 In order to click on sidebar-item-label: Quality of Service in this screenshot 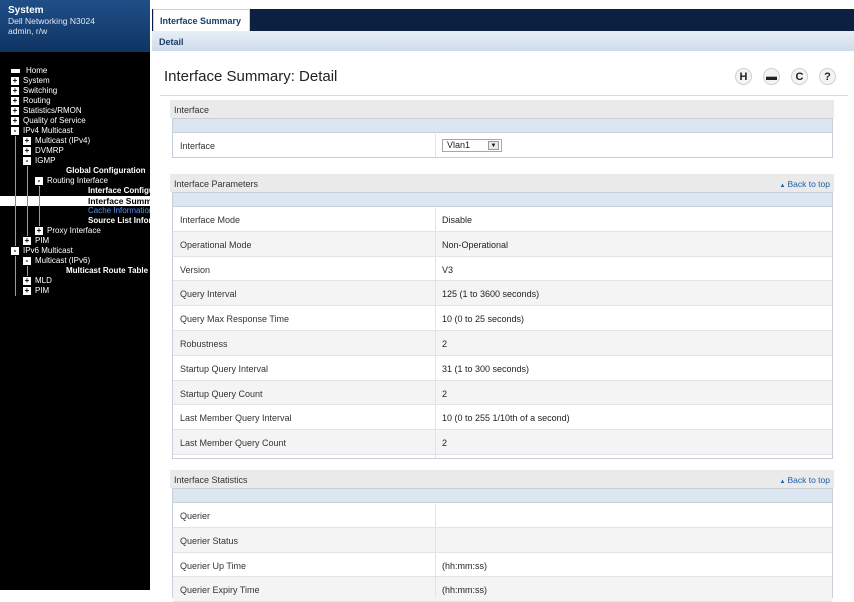, I will do `click(54, 120)`.